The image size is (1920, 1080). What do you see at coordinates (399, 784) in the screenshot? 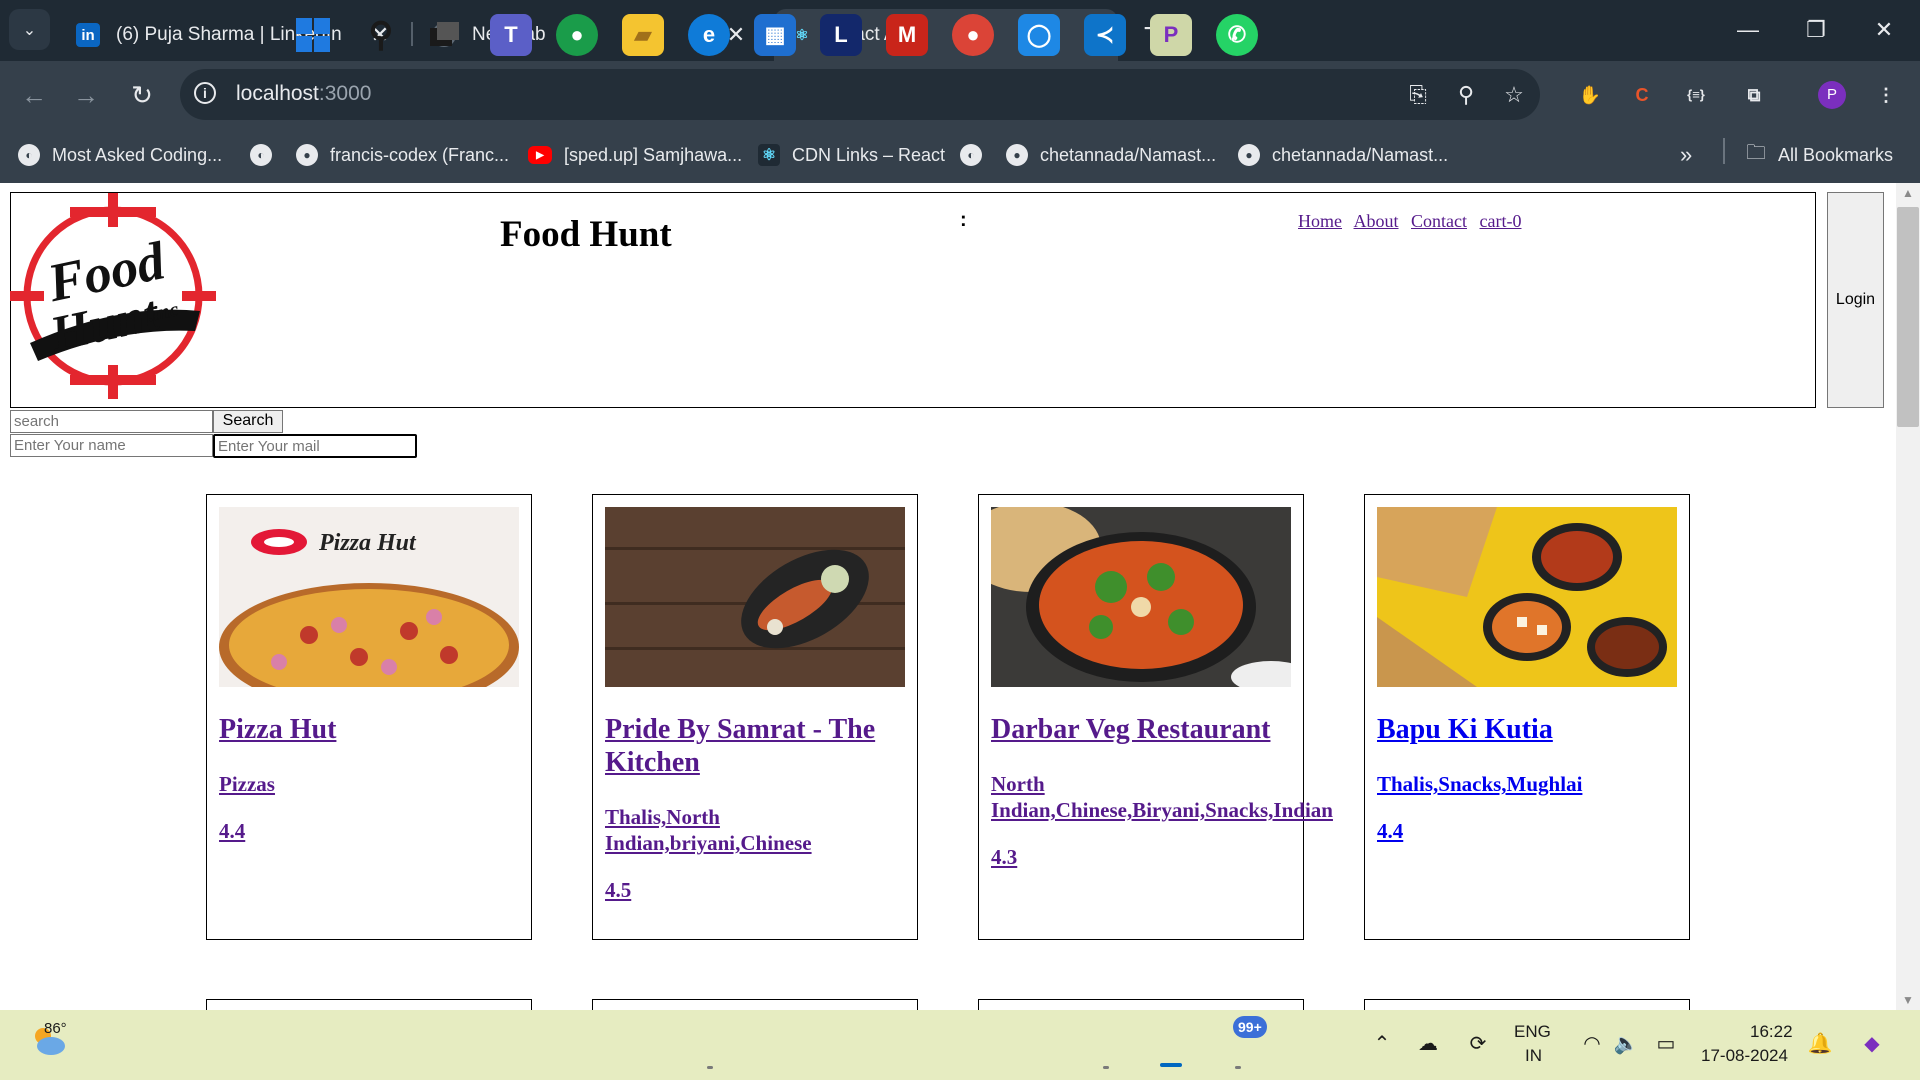
I see `restaurant-cuisines: Pizzas` at bounding box center [399, 784].